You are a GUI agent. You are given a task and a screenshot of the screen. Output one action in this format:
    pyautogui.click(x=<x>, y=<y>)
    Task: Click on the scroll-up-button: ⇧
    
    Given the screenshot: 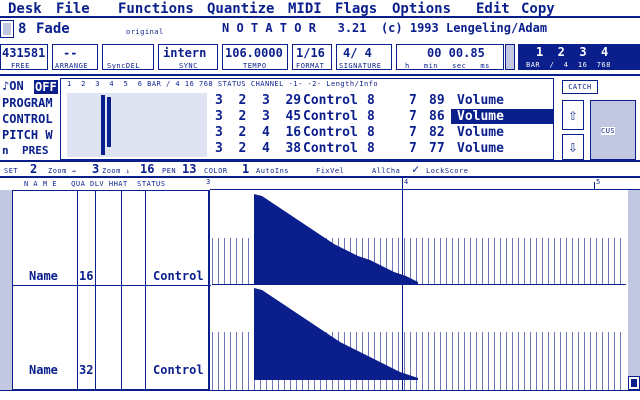 What is the action you would take?
    pyautogui.click(x=573, y=115)
    